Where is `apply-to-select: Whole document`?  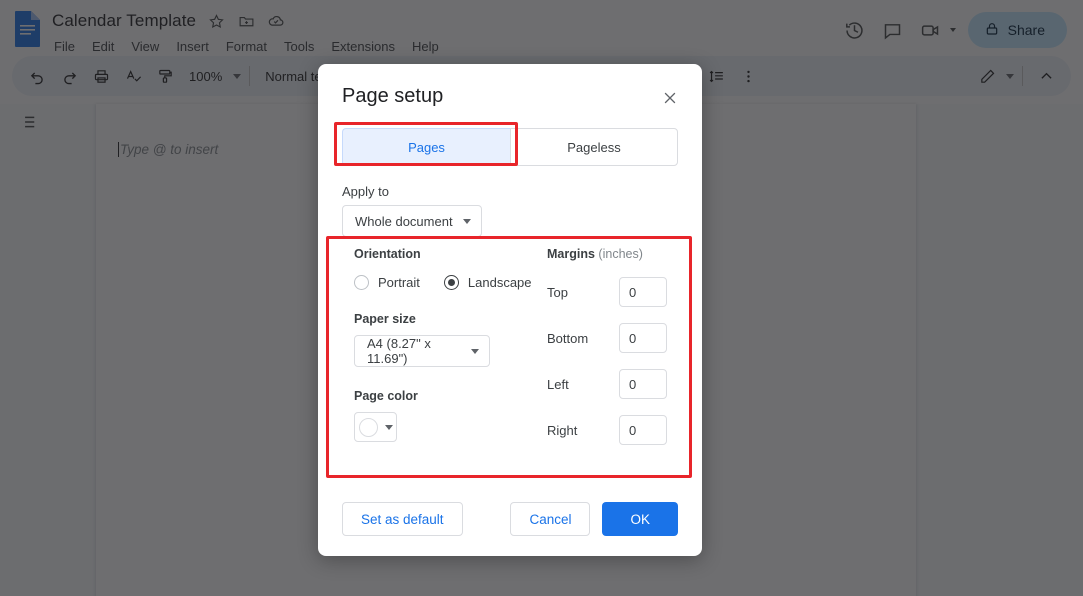
apply-to-select: Whole document is located at coordinates (412, 221).